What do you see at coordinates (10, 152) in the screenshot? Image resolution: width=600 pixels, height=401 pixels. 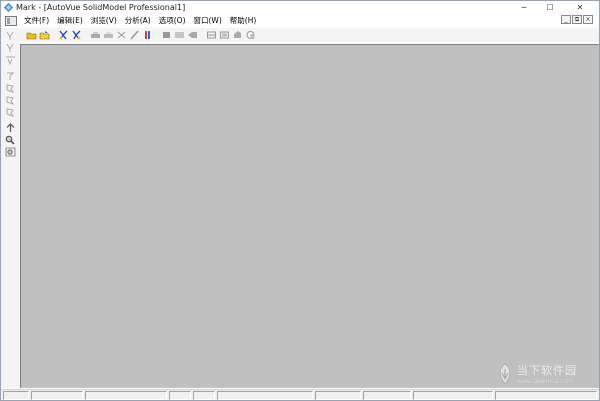 I see `zoom-fit-icon` at bounding box center [10, 152].